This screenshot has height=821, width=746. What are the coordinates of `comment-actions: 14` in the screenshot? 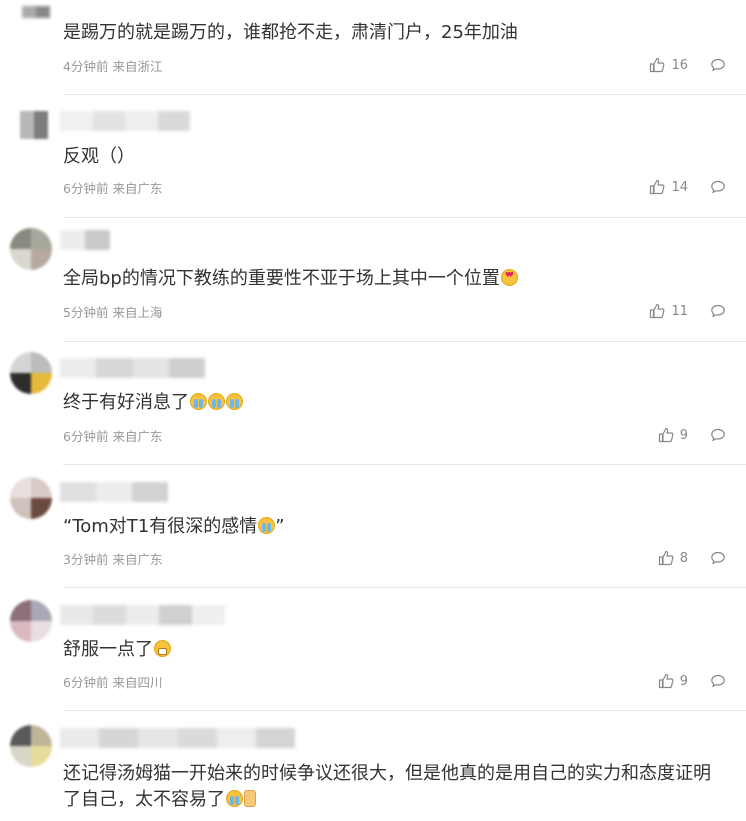 It's located at (687, 187).